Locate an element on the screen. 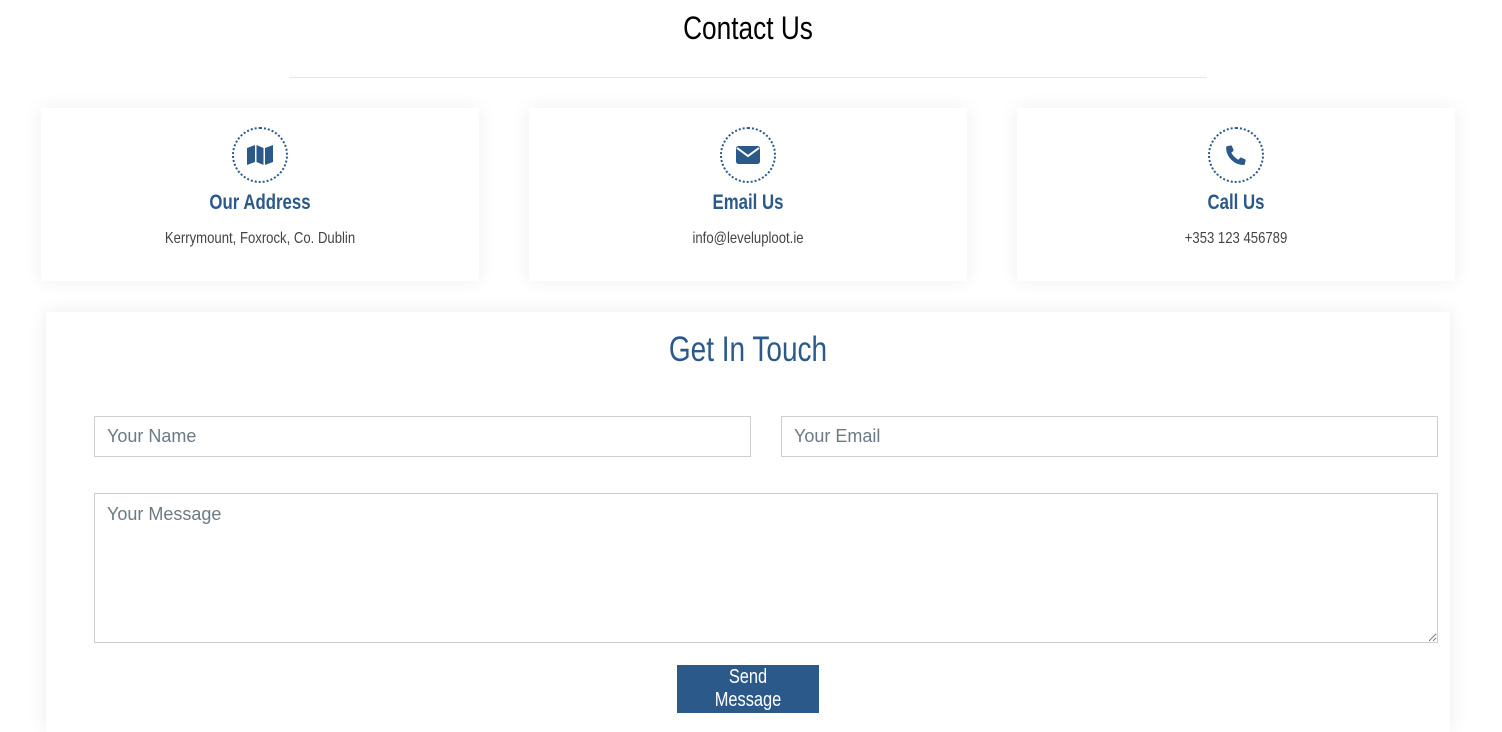  send-message-button: Send Message is located at coordinates (748, 689).